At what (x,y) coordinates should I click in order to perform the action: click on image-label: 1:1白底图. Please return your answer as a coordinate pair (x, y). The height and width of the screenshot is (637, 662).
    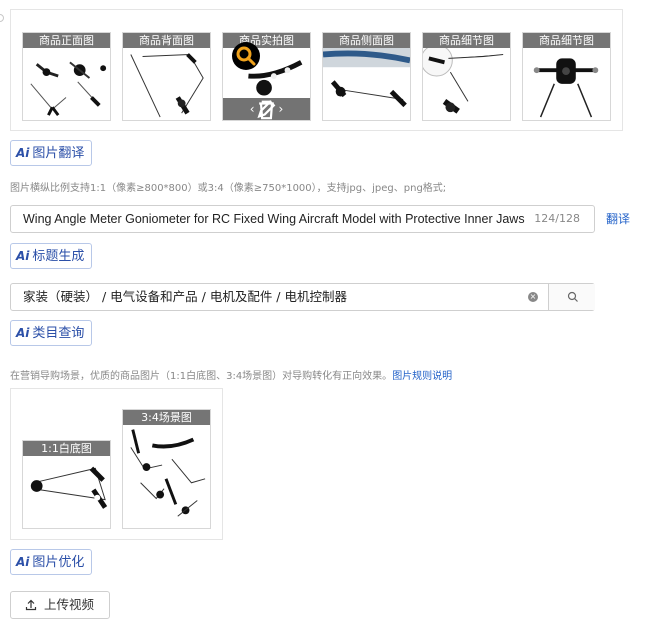
    Looking at the image, I should click on (66, 448).